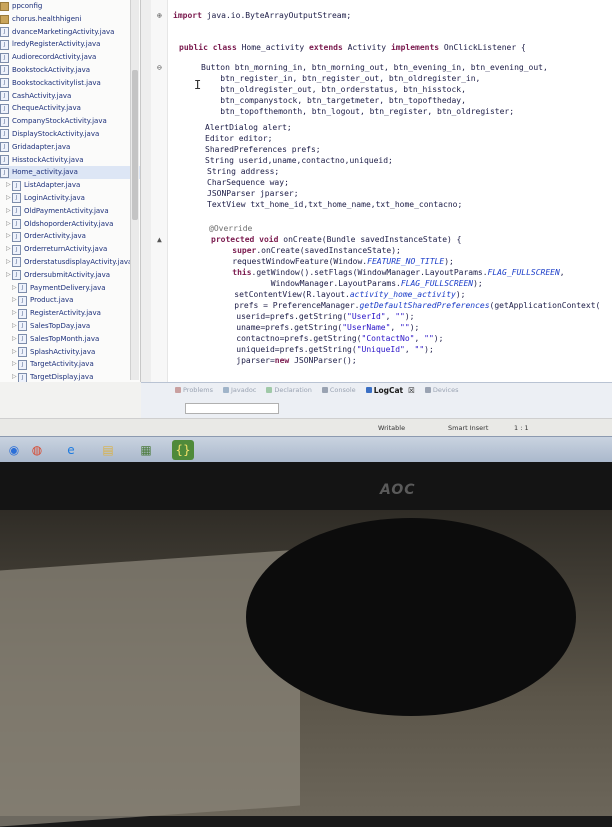  What do you see at coordinates (70, 32) in the screenshot?
I see `tree-item: JdvanceMarketingActivity.java` at bounding box center [70, 32].